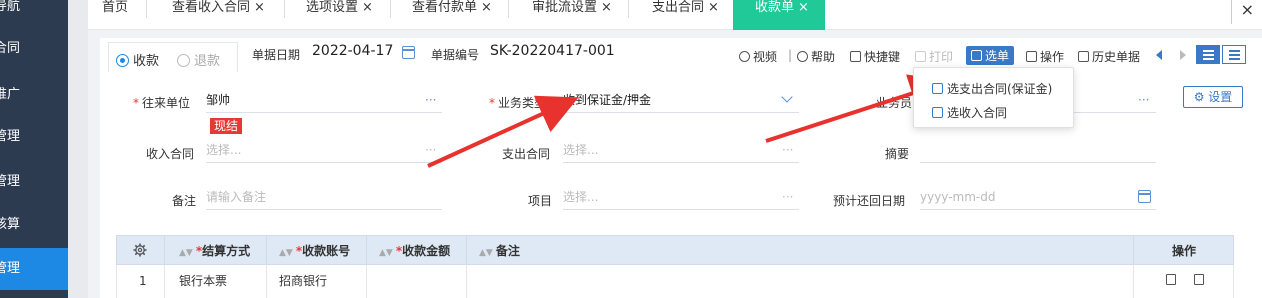 The height and width of the screenshot is (298, 1262). I want to click on column-label: 收款金额, so click(426, 251).